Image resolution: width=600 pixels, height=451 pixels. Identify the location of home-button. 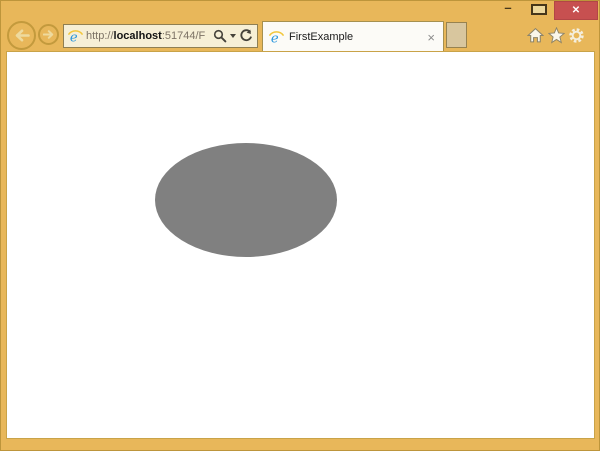
(535, 35).